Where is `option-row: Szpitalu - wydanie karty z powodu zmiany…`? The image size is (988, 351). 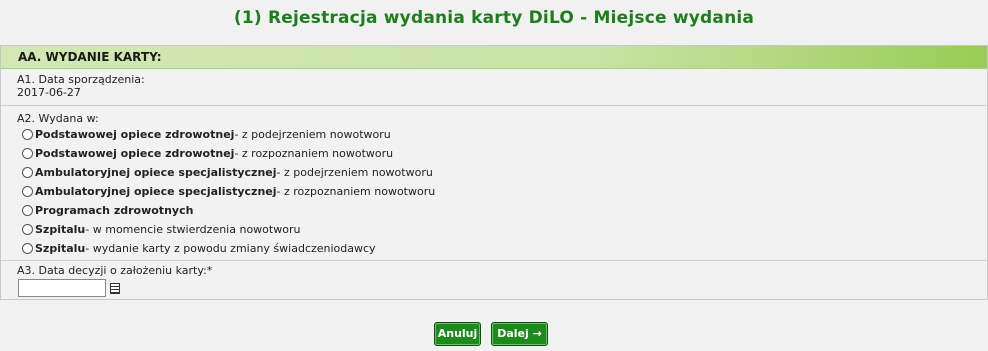
option-row: Szpitalu - wydanie karty z powodu zmiany… is located at coordinates (502, 248).